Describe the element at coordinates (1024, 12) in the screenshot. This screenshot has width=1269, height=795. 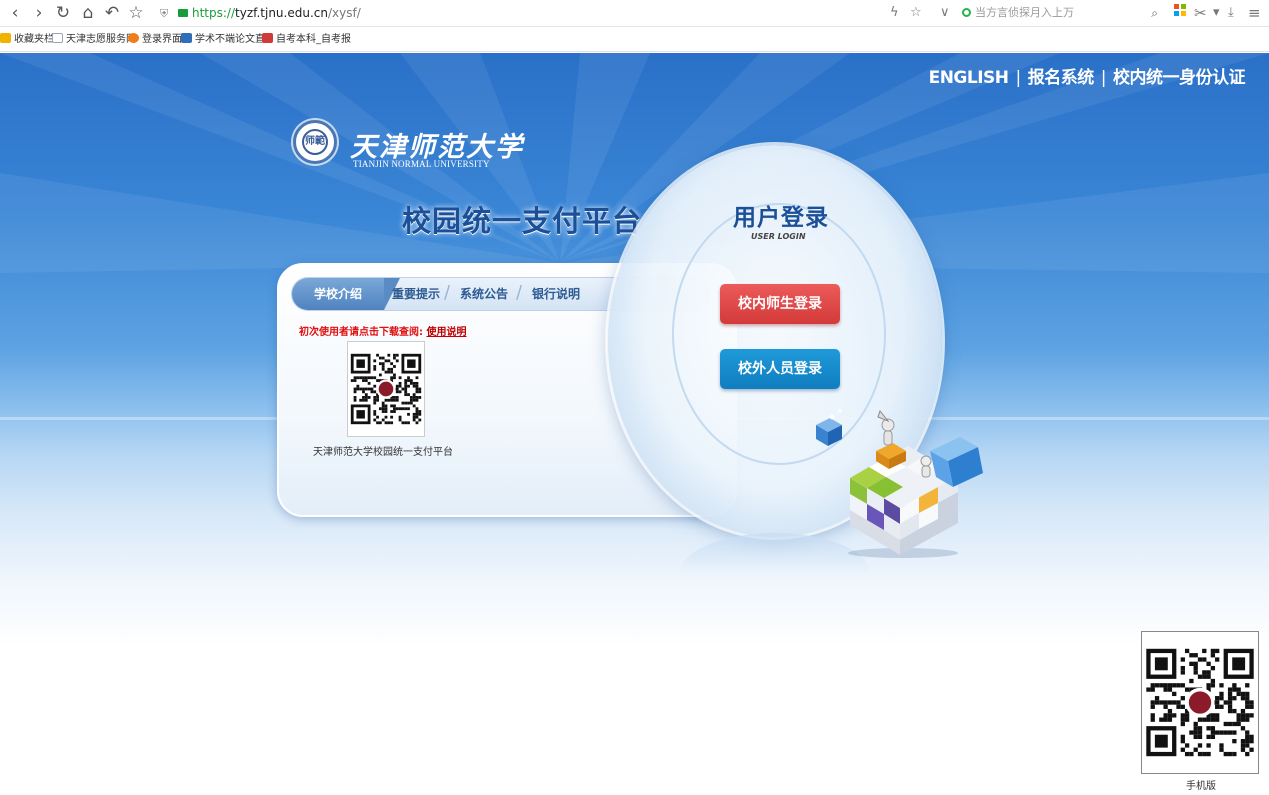
I see `search-placeholder: 当方言侦探月入上万` at that location.